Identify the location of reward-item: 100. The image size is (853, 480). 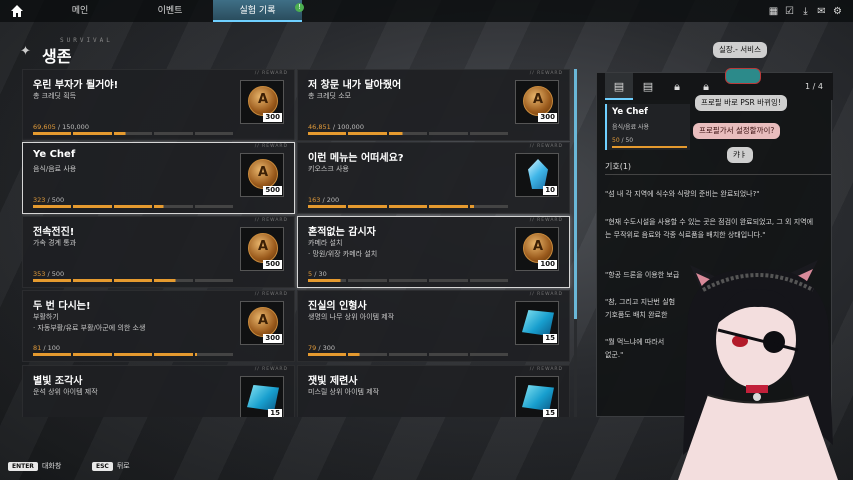
(537, 249).